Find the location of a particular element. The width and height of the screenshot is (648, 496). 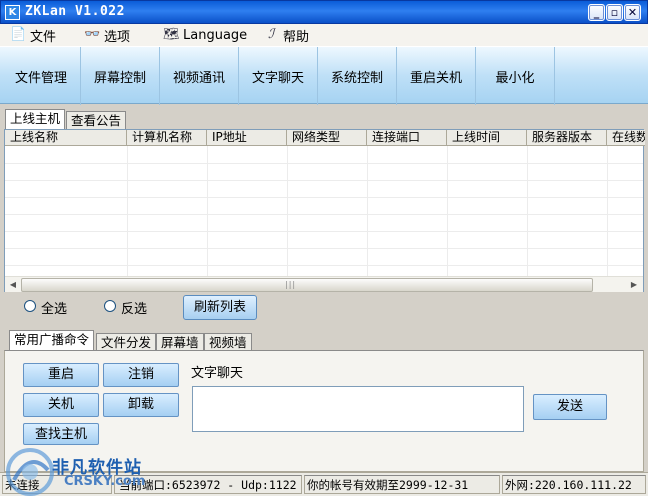

col-port: 连接端口 is located at coordinates (407, 138).